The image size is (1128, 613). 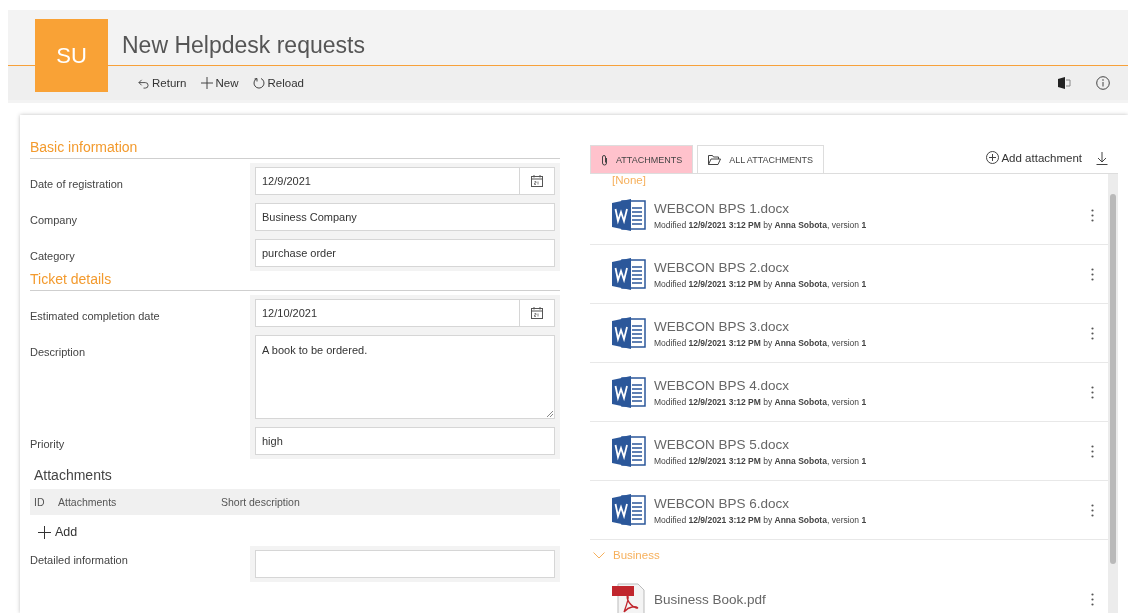 I want to click on field-label: Date of registration, so click(x=77, y=184).